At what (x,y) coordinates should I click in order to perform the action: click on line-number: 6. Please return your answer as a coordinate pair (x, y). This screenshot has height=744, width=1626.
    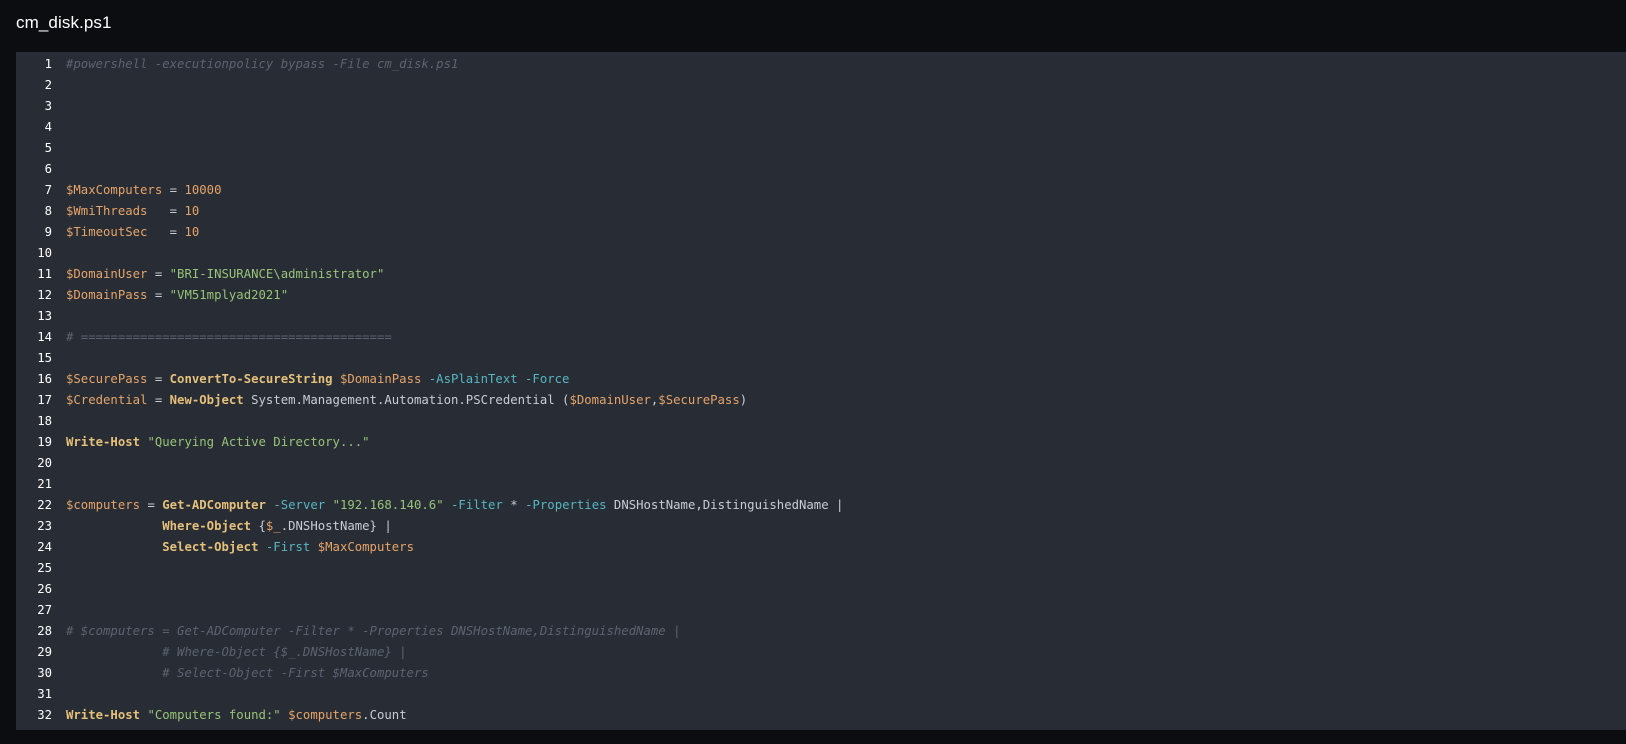
    Looking at the image, I should click on (48, 169).